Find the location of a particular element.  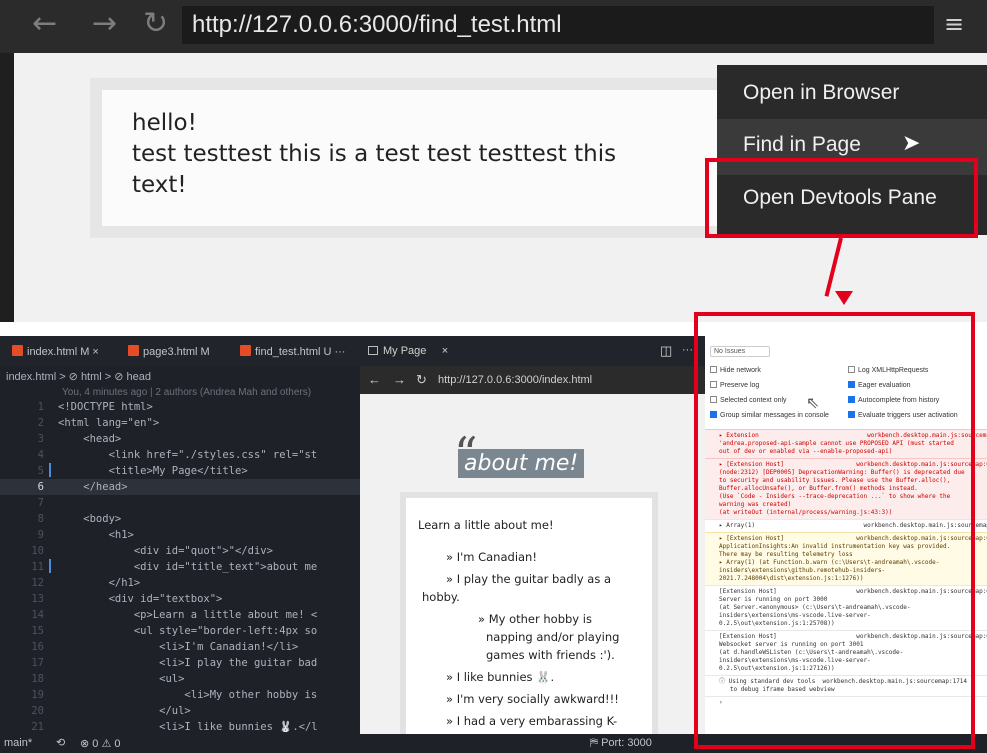

line-number: 17 is located at coordinates (37, 663).